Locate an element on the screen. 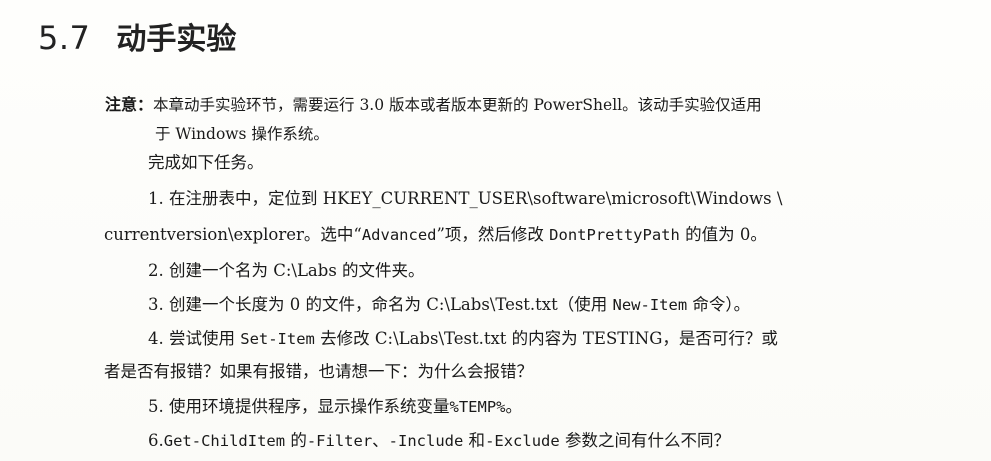 Image resolution: width=991 pixels, height=461 pixels. task-1-text-a: currentversion\explorer。选中“ is located at coordinates (233, 234).